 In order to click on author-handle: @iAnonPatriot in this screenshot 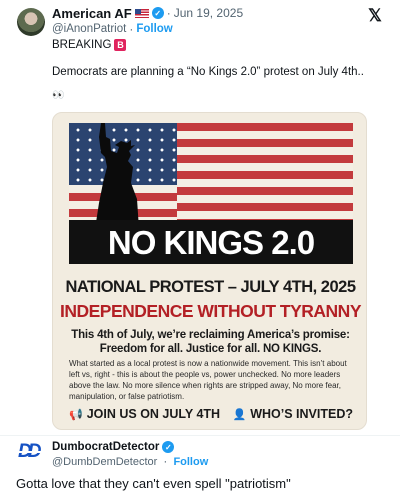, I will do `click(89, 29)`.